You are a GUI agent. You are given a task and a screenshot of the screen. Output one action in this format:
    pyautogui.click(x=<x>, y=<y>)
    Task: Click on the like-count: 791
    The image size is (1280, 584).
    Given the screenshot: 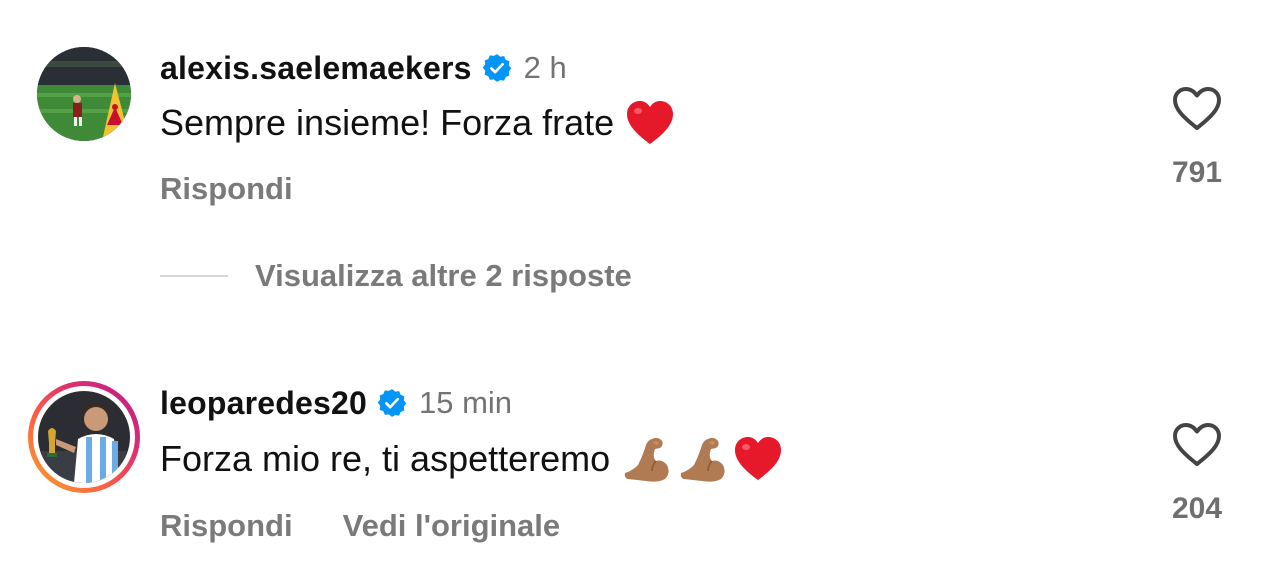 What is the action you would take?
    pyautogui.click(x=1197, y=172)
    